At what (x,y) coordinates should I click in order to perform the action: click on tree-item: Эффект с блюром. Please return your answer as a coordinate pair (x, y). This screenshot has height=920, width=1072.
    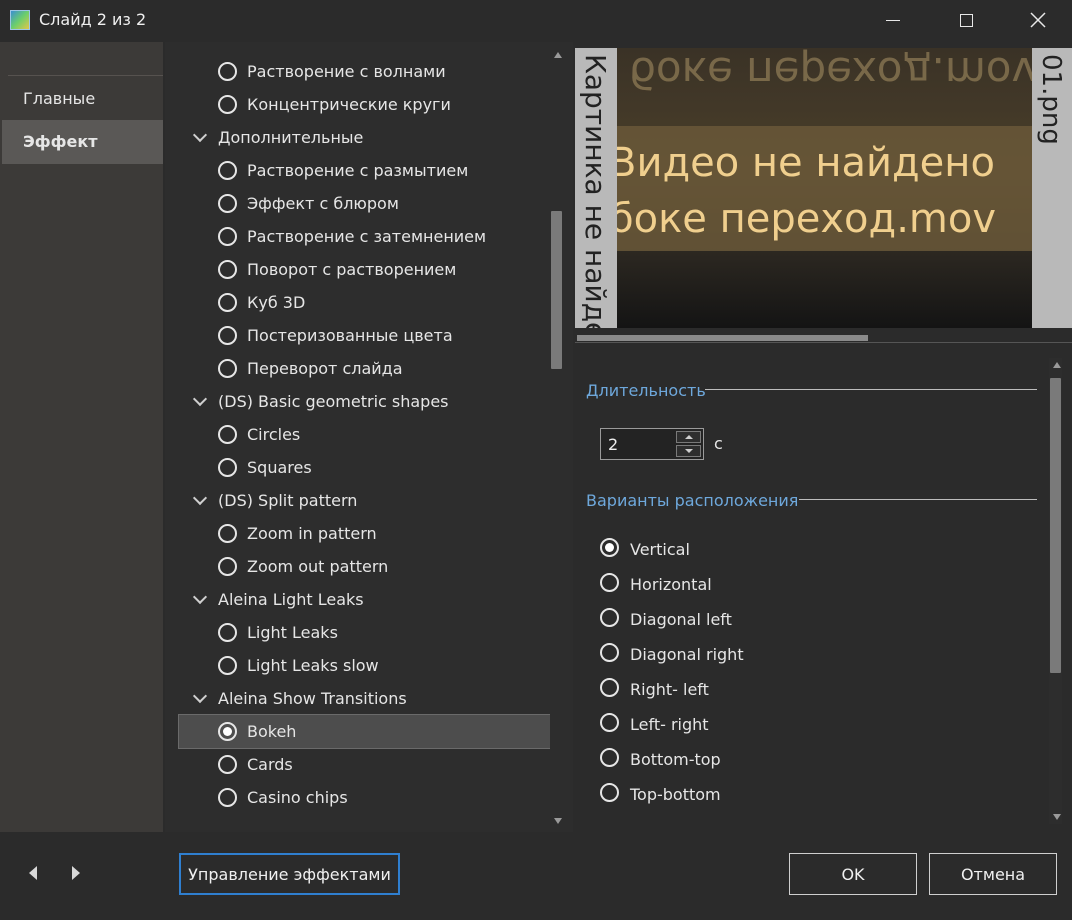
    Looking at the image, I should click on (364, 203).